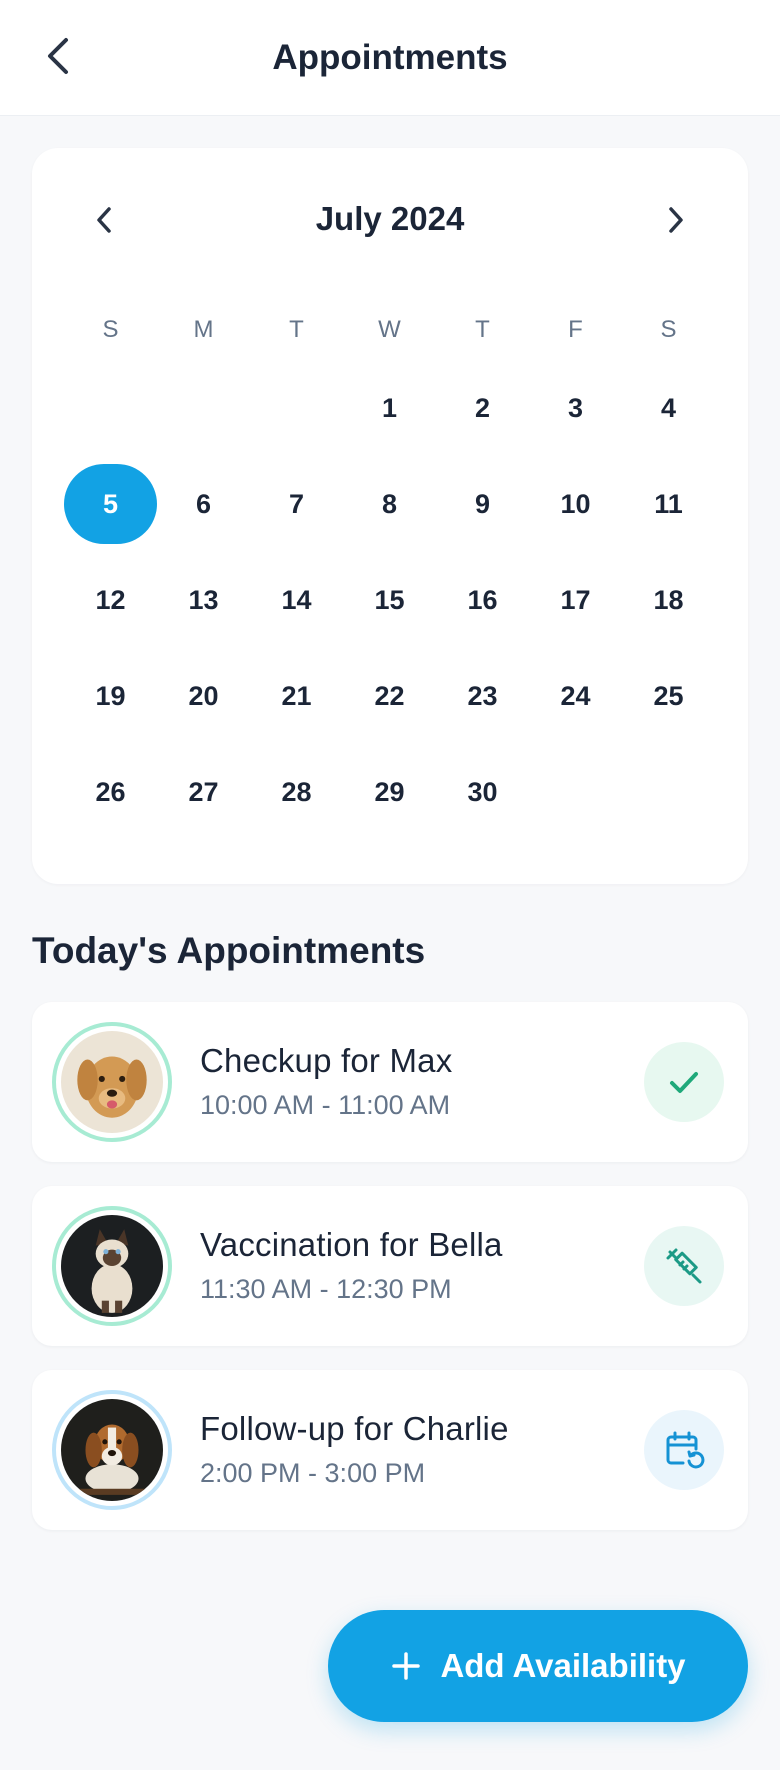 Image resolution: width=780 pixels, height=1770 pixels. I want to click on calendar-day: 6, so click(203, 504).